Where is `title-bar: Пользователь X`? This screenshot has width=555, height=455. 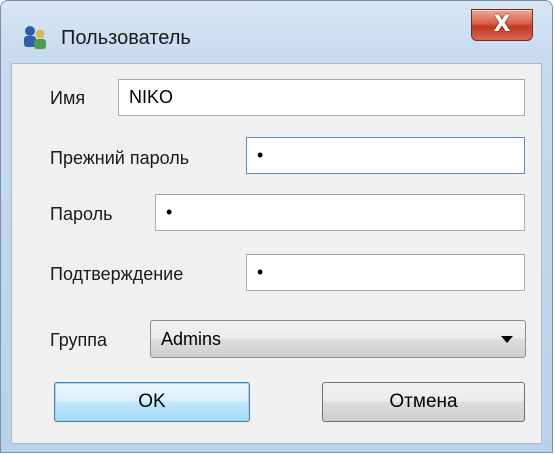 title-bar: Пользователь X is located at coordinates (277, 25).